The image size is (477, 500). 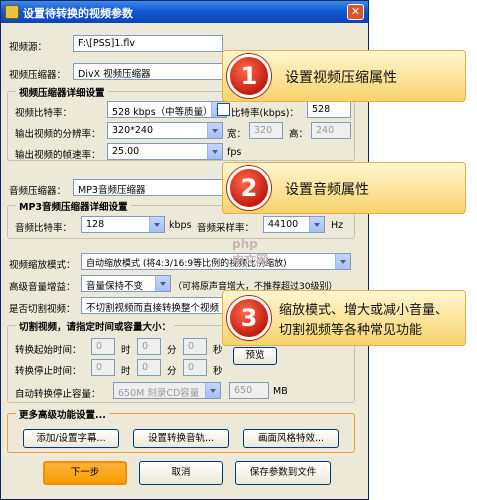 I want to click on start-hour-unit: 时, so click(x=126, y=350).